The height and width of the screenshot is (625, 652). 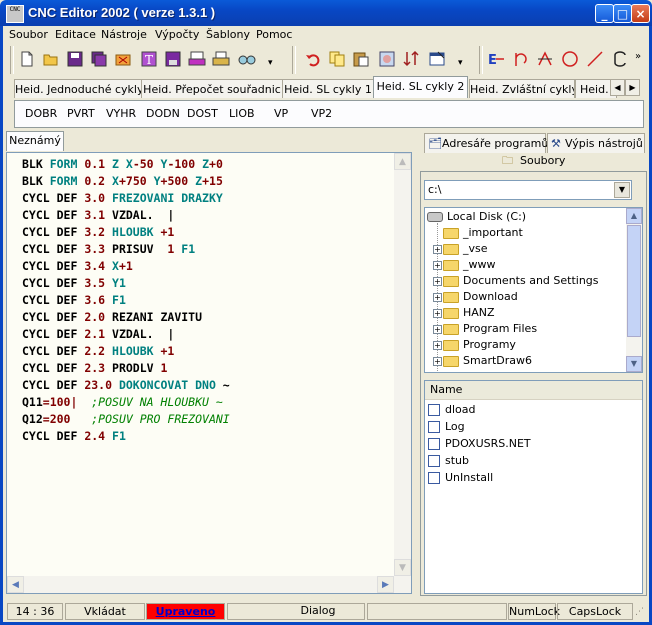 What do you see at coordinates (27, 59) in the screenshot?
I see `new-file-icon` at bounding box center [27, 59].